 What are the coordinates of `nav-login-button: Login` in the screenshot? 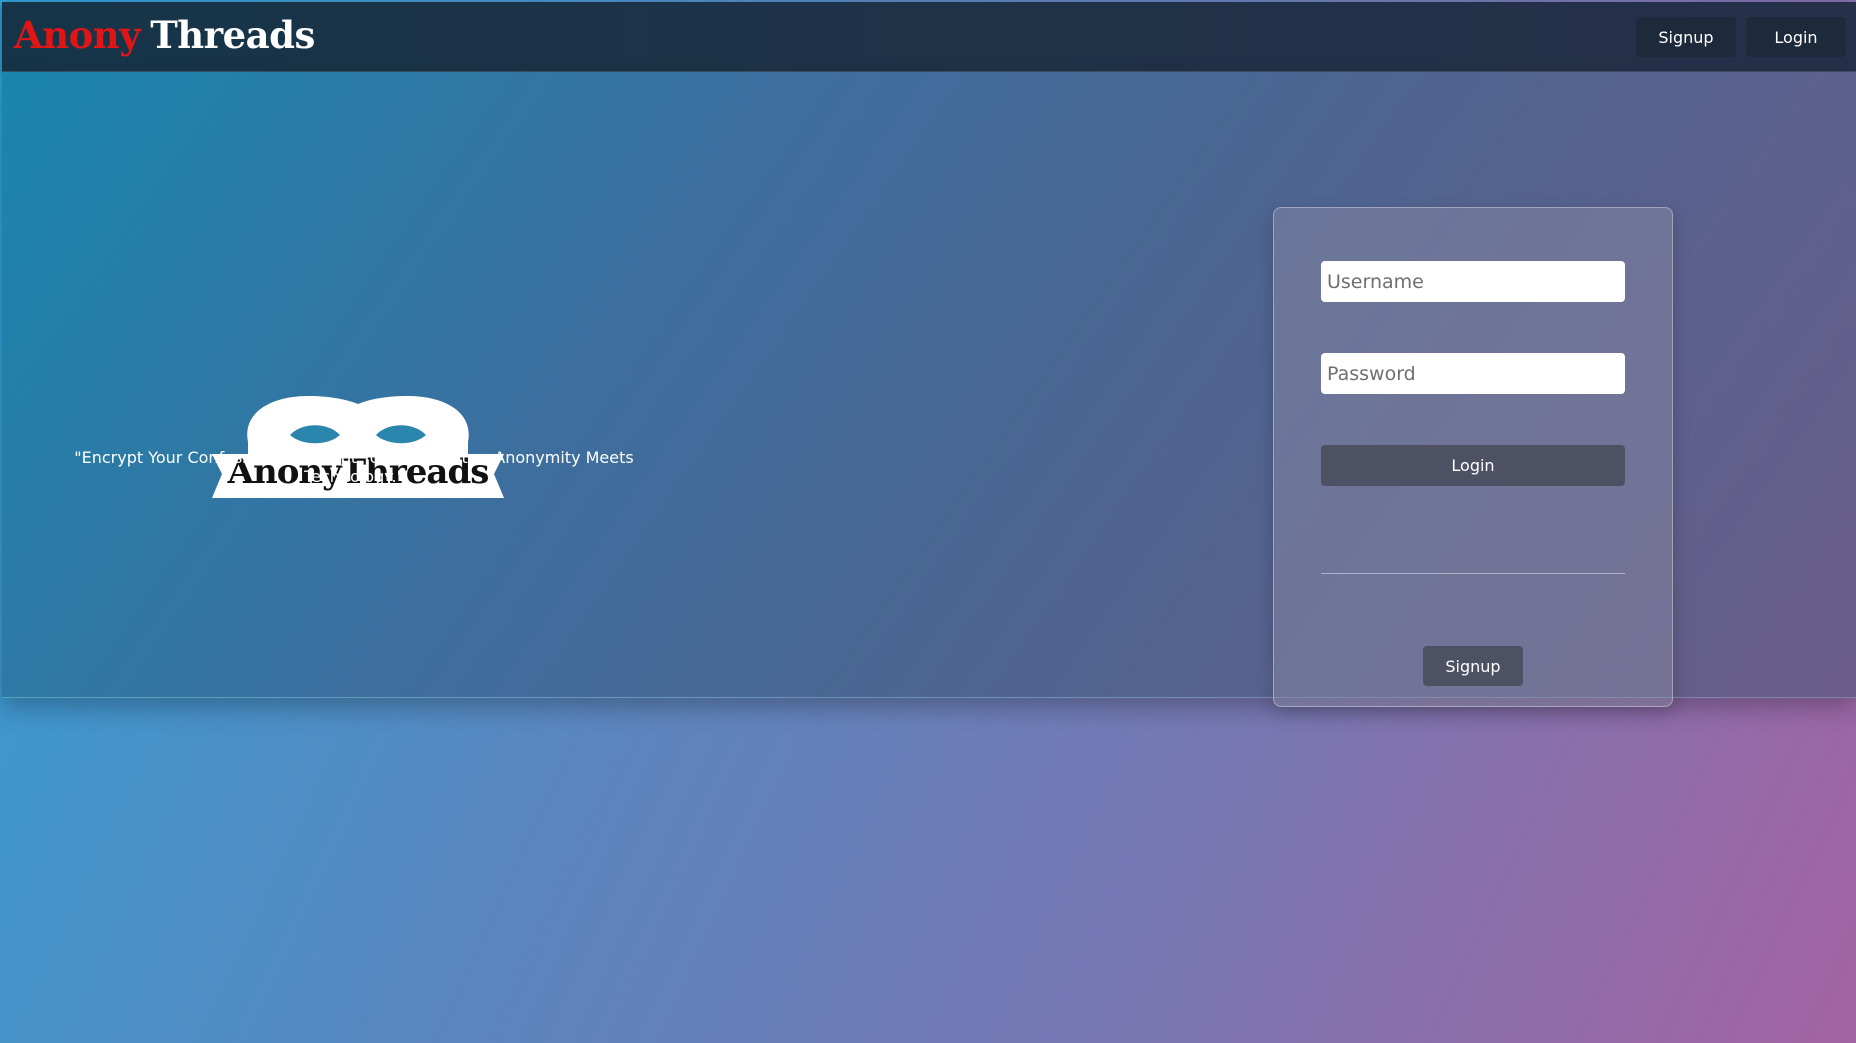 It's located at (1796, 37).